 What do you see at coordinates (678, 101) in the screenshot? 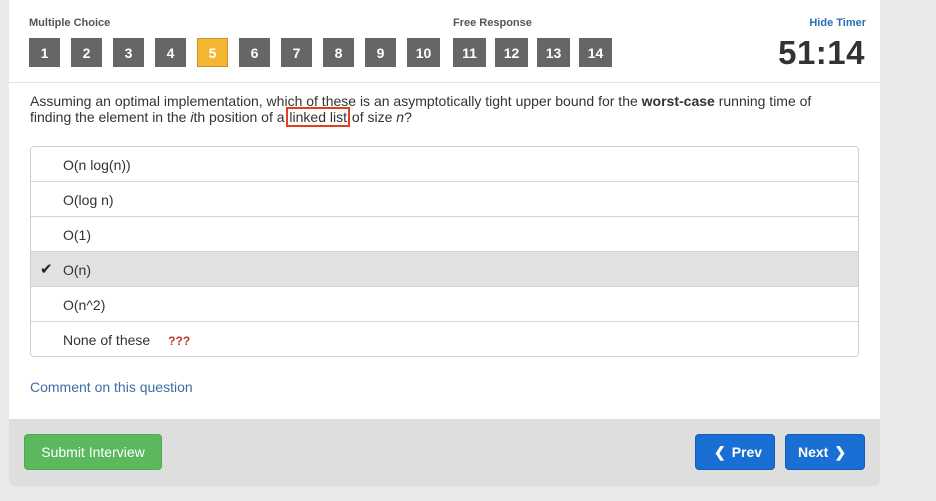
I see `question-emphasis: worst-case` at bounding box center [678, 101].